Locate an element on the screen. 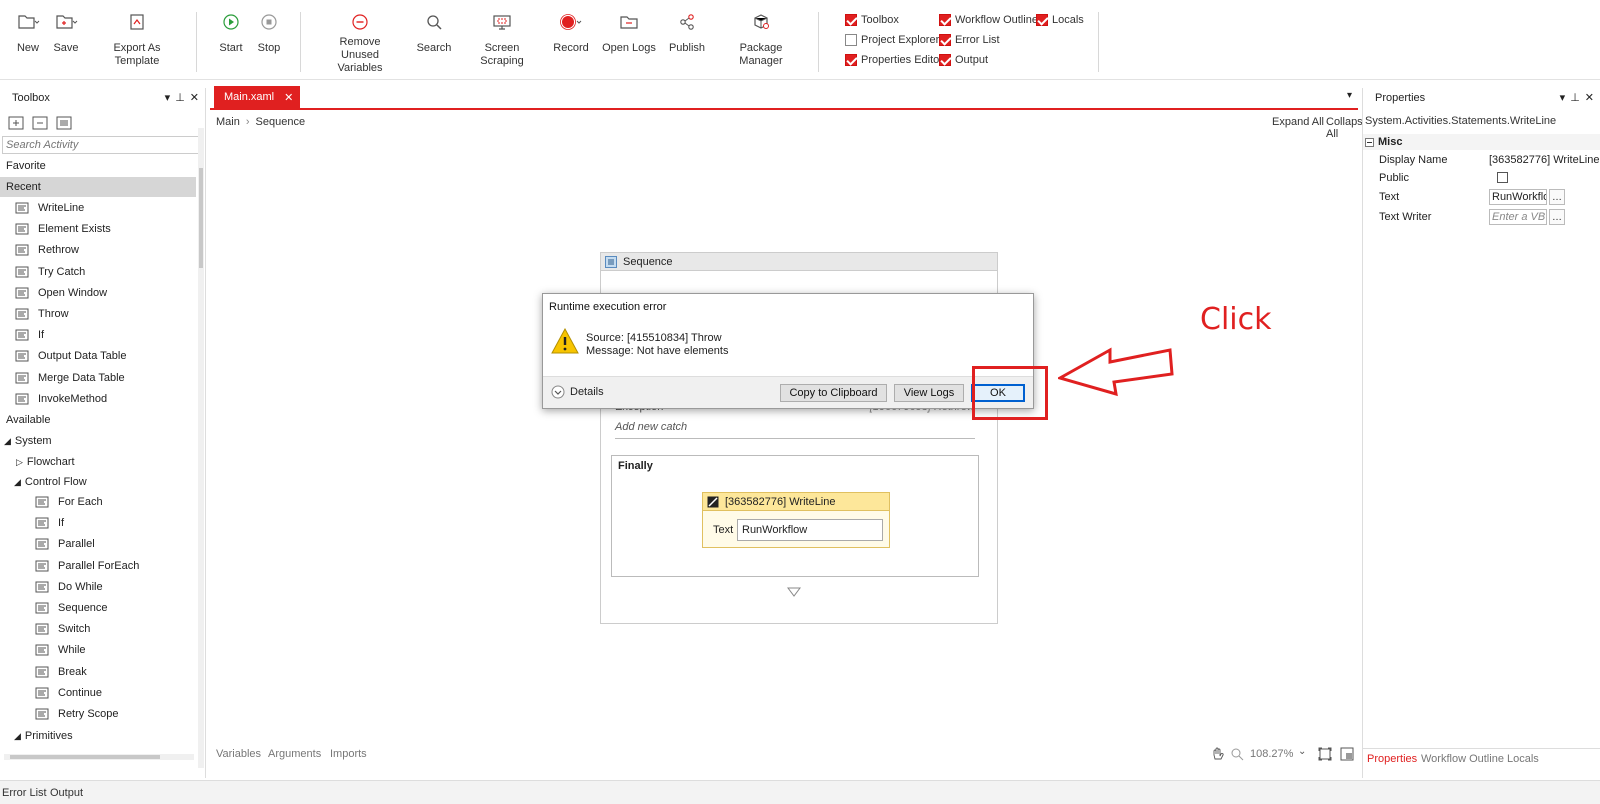 This screenshot has width=1600, height=804. tree-primitives: ◢ Primitives is located at coordinates (36, 736).